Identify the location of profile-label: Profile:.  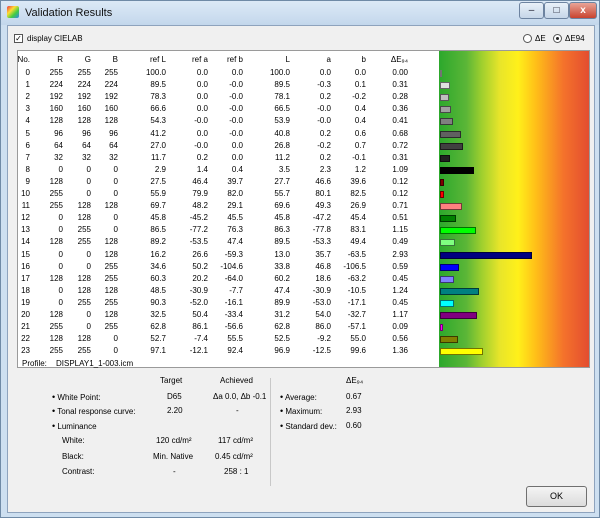
(34, 363).